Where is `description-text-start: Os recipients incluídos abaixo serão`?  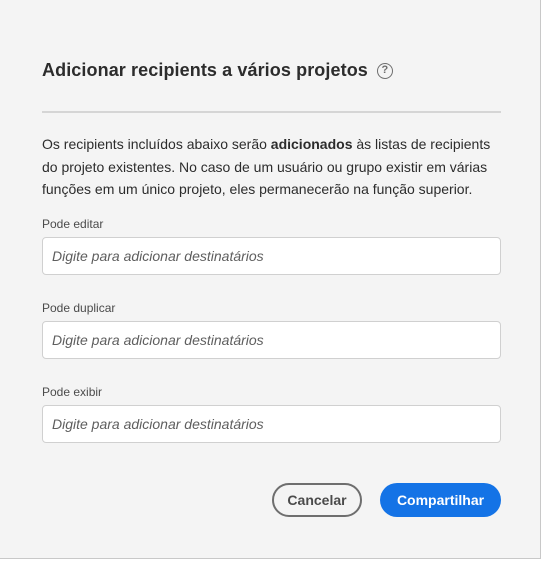 description-text-start: Os recipients incluídos abaixo serão is located at coordinates (156, 144).